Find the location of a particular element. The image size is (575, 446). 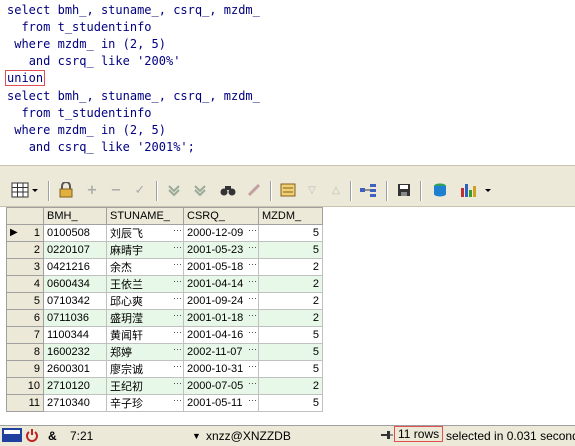

table-row: 8 1600232 郑婷 ··· 2002-11-07 ··· 5 is located at coordinates (164, 352).